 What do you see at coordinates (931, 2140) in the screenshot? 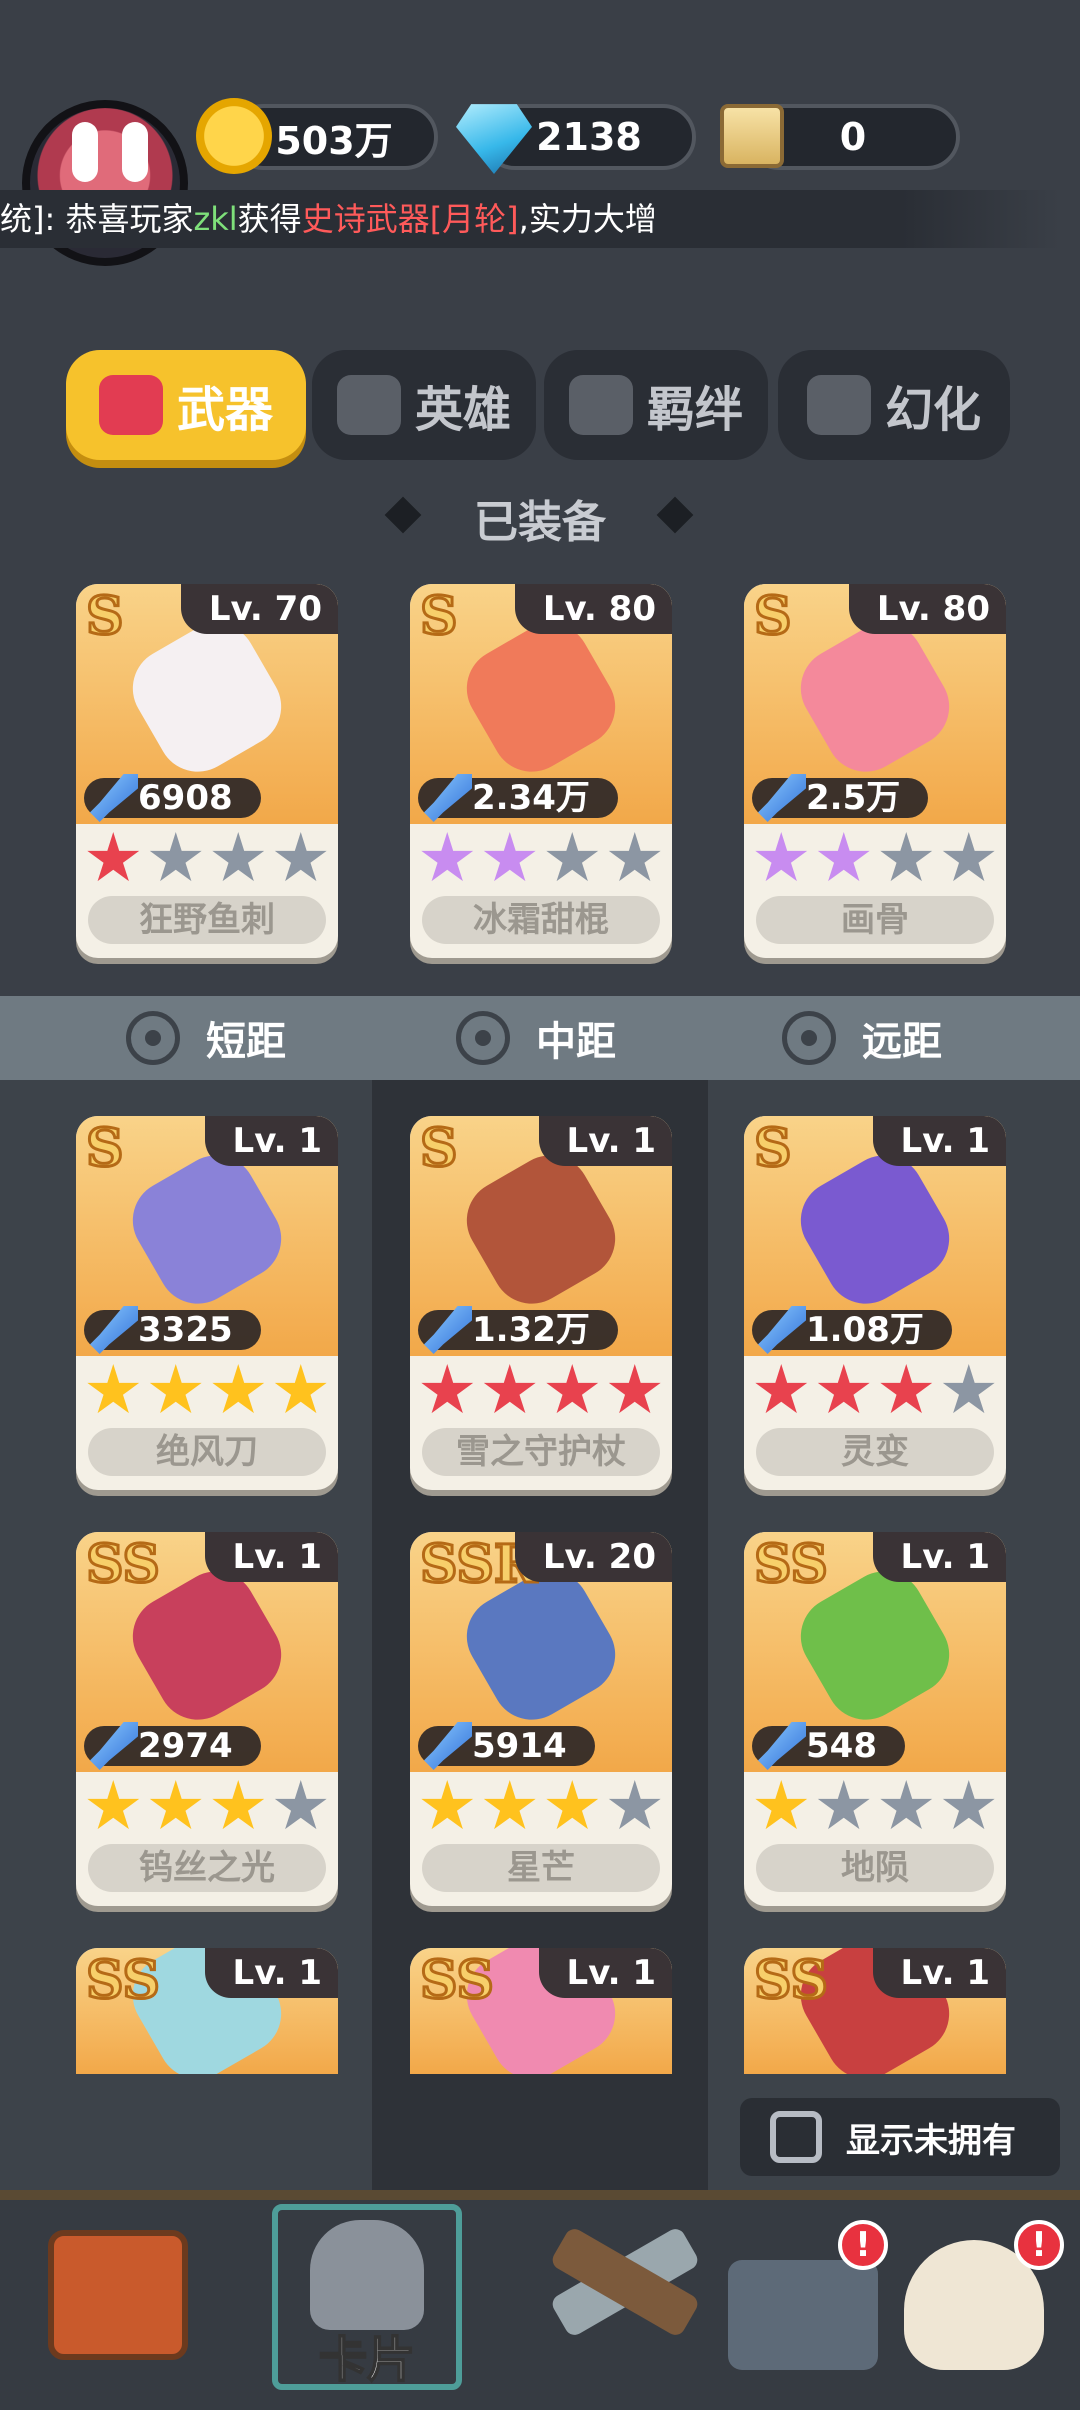
I see `show-unowned-label: 显示未拥有` at bounding box center [931, 2140].